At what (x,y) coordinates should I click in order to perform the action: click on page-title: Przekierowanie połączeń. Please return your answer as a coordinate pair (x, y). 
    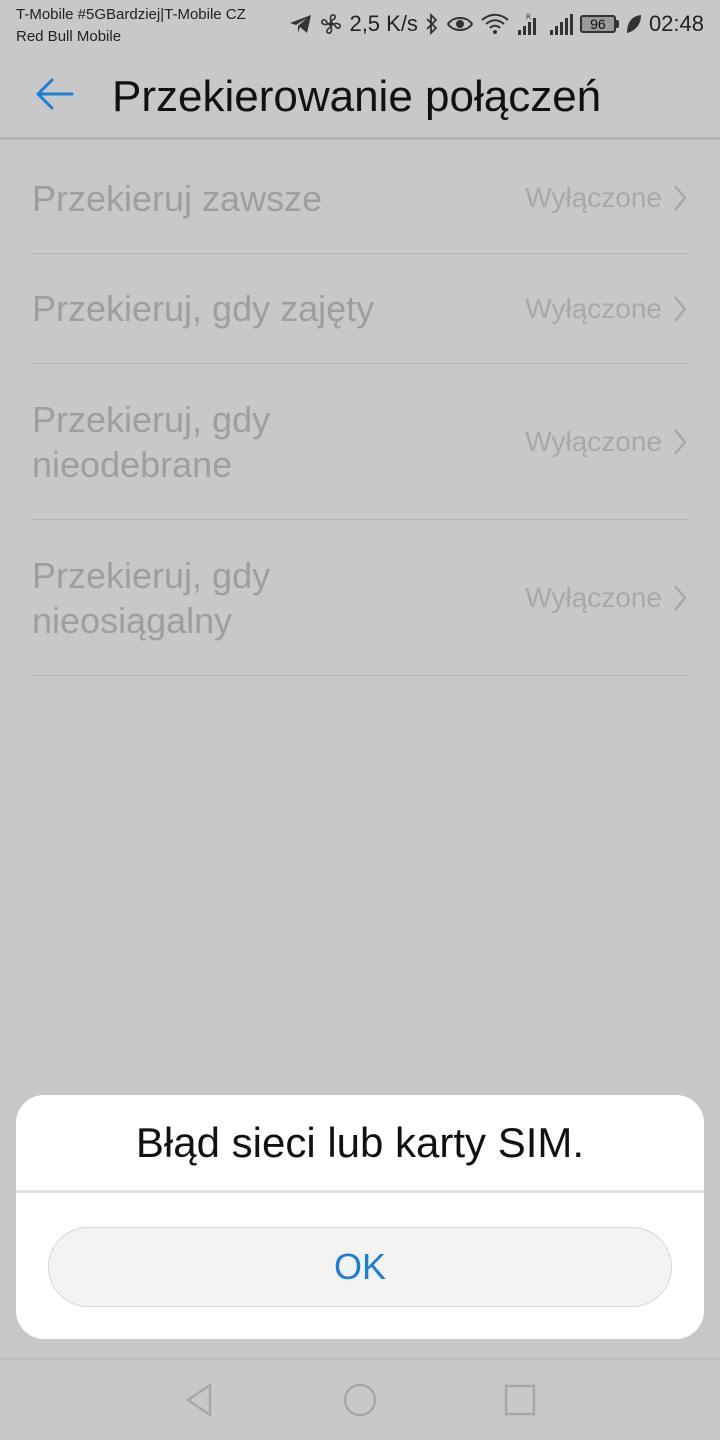
    Looking at the image, I should click on (357, 96).